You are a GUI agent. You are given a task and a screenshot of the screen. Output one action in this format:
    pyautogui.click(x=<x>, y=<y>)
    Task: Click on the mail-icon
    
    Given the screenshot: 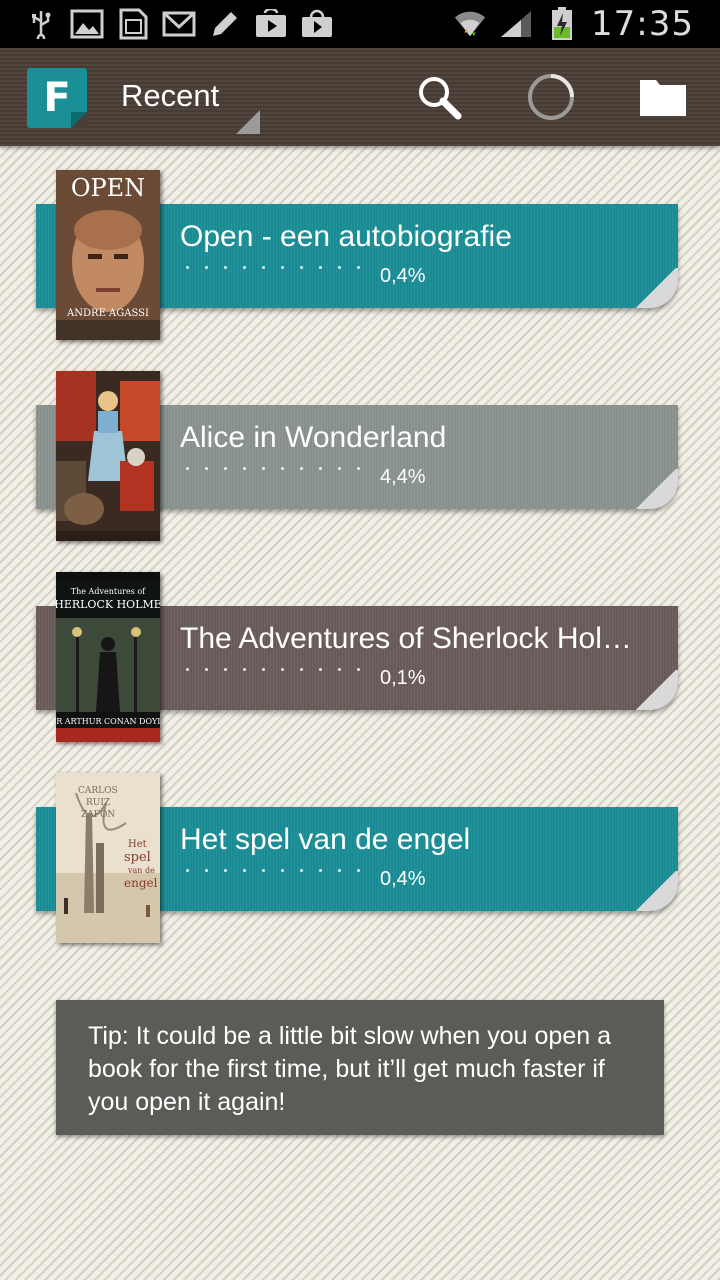 What is the action you would take?
    pyautogui.click(x=179, y=24)
    